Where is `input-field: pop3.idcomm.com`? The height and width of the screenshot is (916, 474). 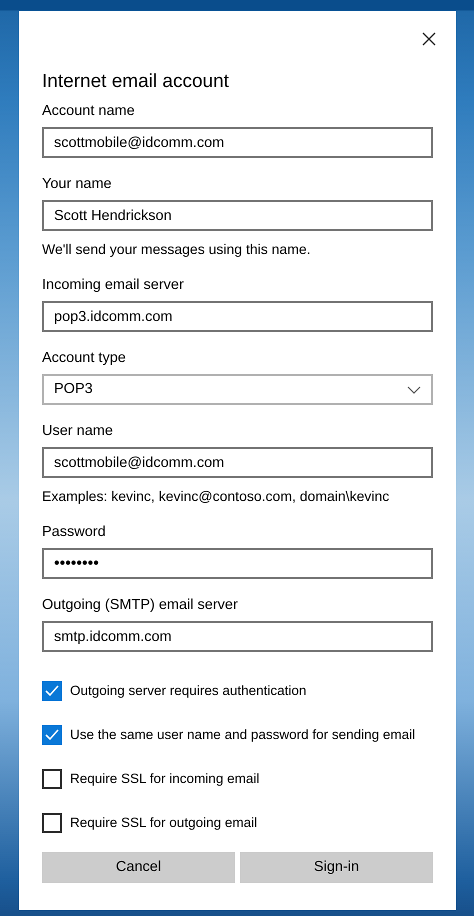 input-field: pop3.idcomm.com is located at coordinates (237, 316).